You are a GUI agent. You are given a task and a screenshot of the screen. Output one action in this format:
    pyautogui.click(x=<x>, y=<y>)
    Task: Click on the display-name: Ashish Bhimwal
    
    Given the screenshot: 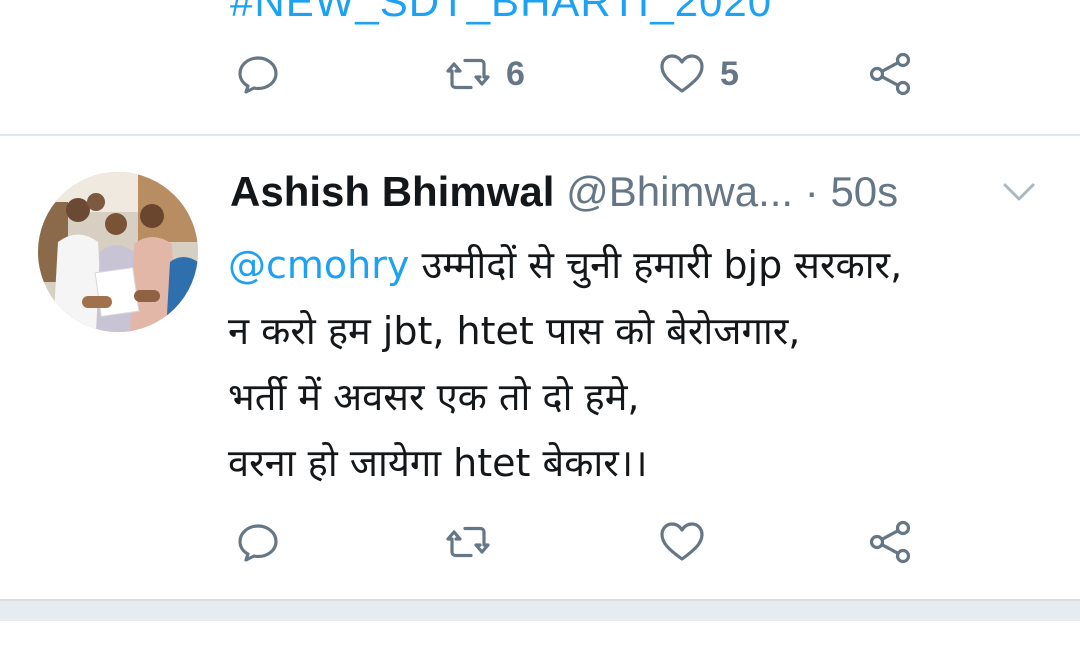 What is the action you would take?
    pyautogui.click(x=392, y=191)
    